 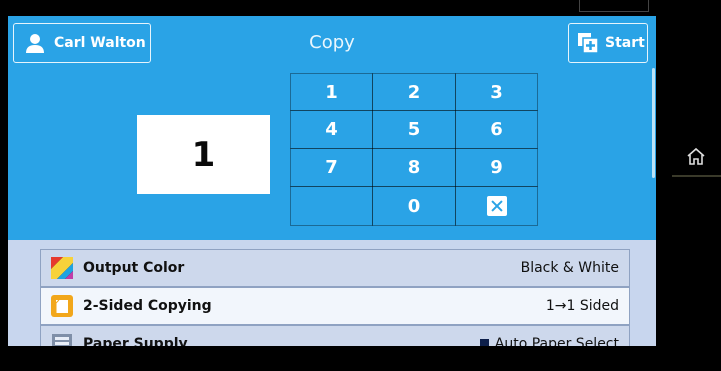 I want to click on numeric-keypad: 1 2 3 4 5 6 7 8 9 0, so click(x=414, y=149).